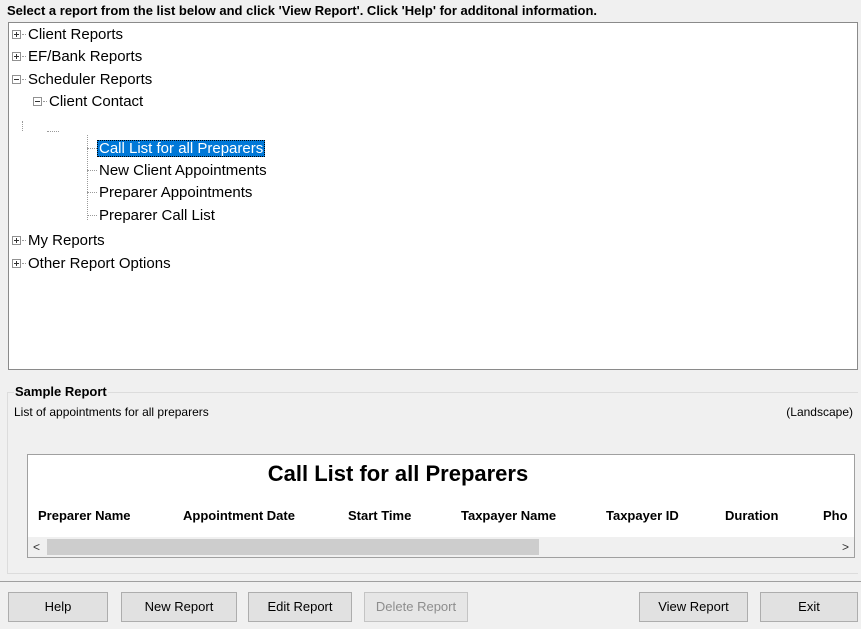 The image size is (861, 629). Describe the element at coordinates (179, 607) in the screenshot. I see `new-report-button: New Report` at that location.